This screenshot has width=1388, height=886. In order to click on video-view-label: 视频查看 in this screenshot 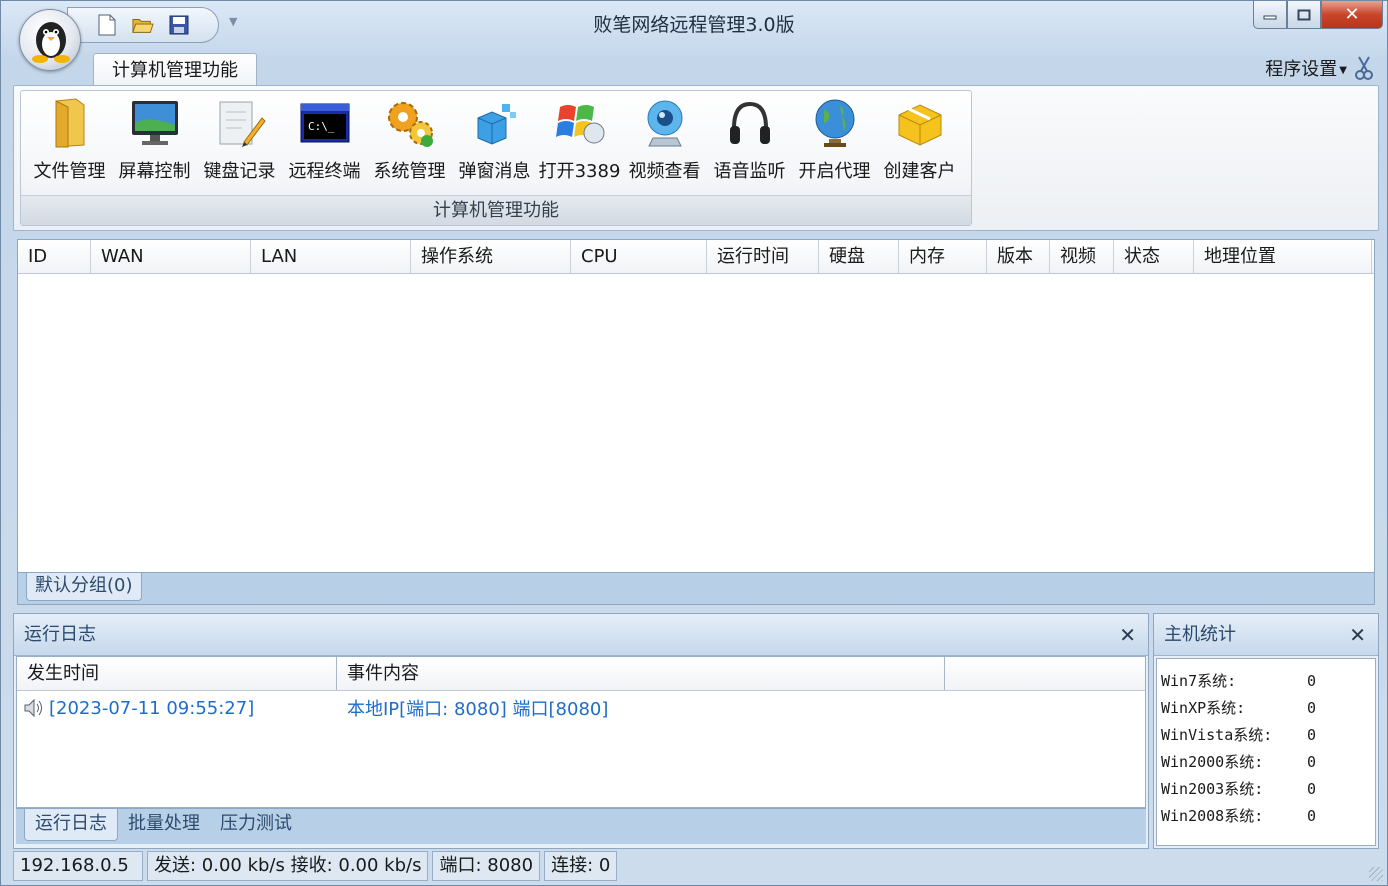, I will do `click(664, 171)`.